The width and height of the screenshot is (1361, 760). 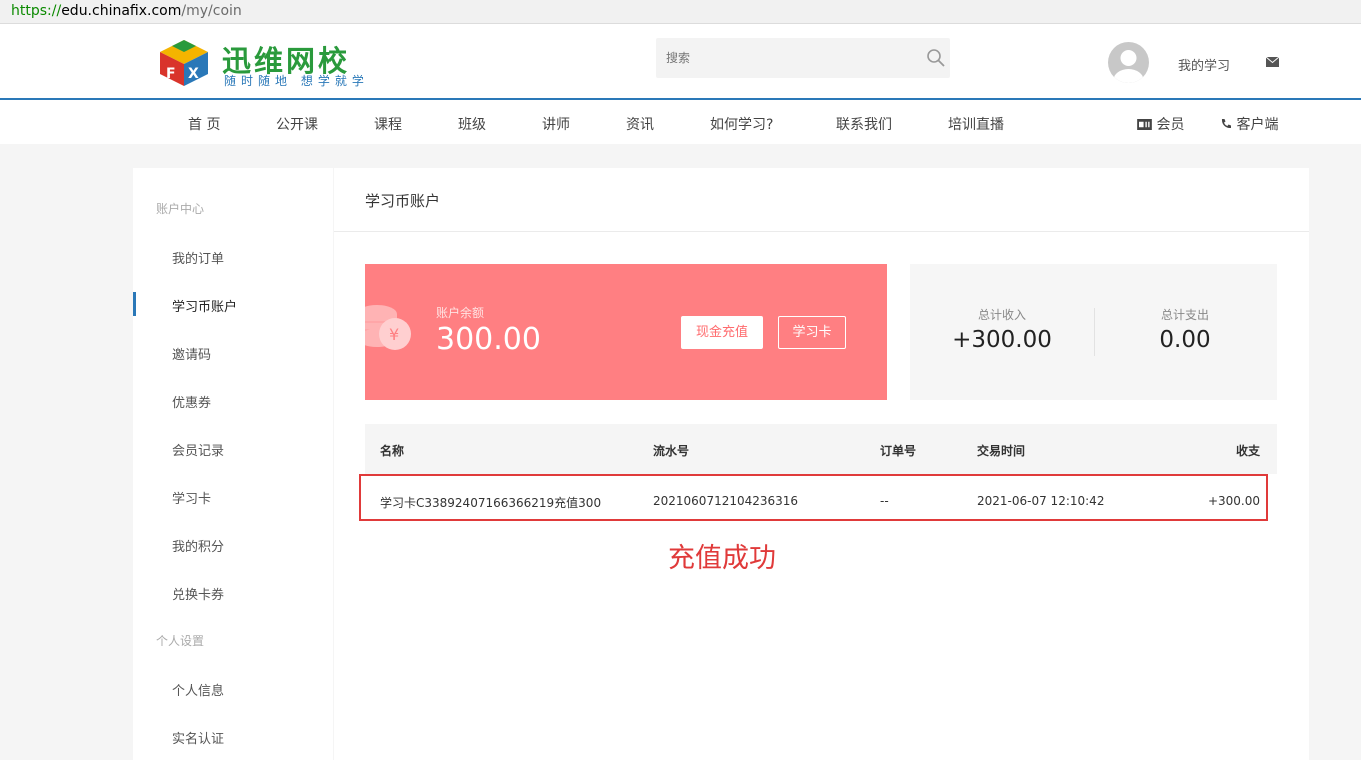 What do you see at coordinates (198, 689) in the screenshot?
I see `sidebar-item-profile: 个人信息` at bounding box center [198, 689].